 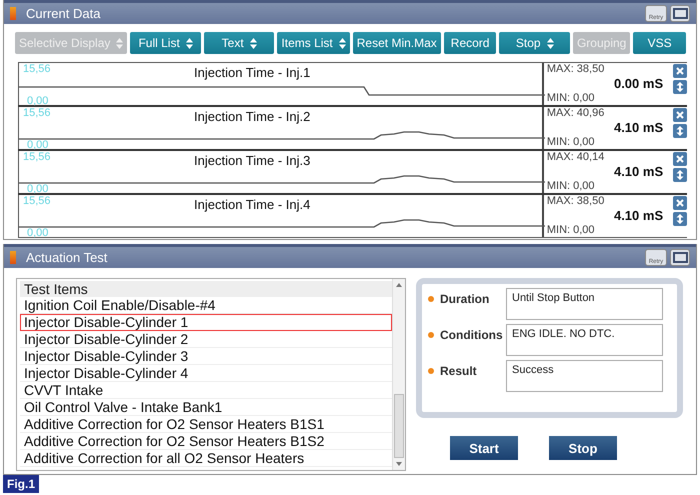 I want to click on toolbar-button: Full List, so click(x=165, y=43).